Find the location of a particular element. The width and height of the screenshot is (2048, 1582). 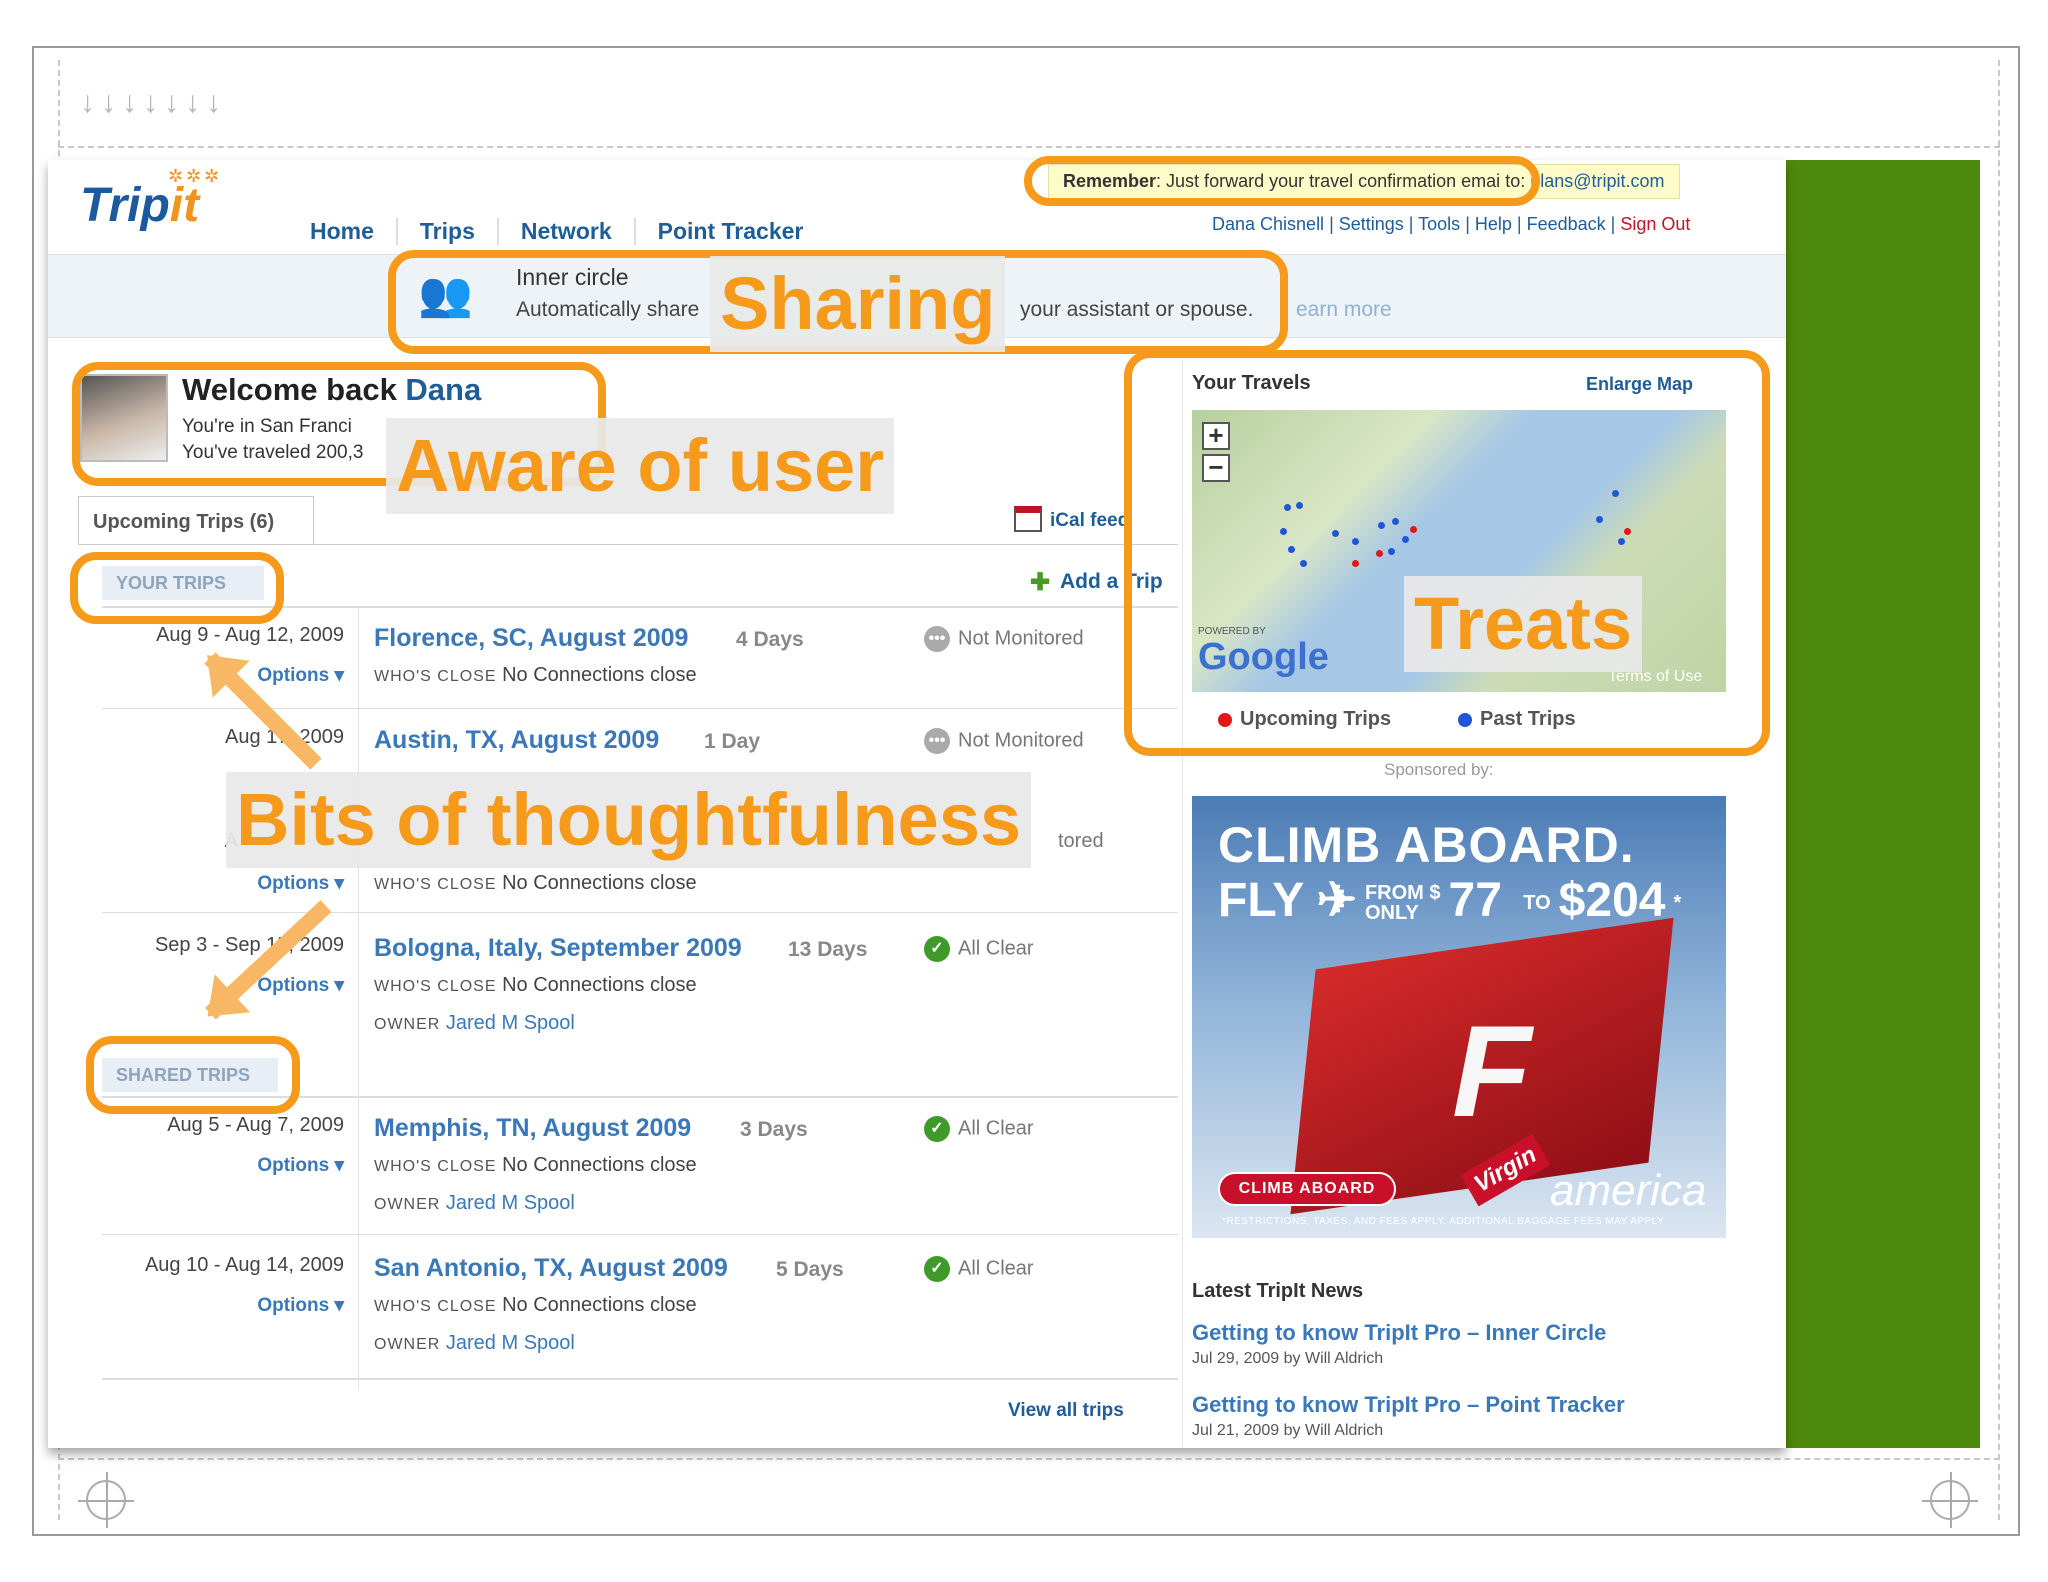

ad-from: FROM $ is located at coordinates (1402, 893).